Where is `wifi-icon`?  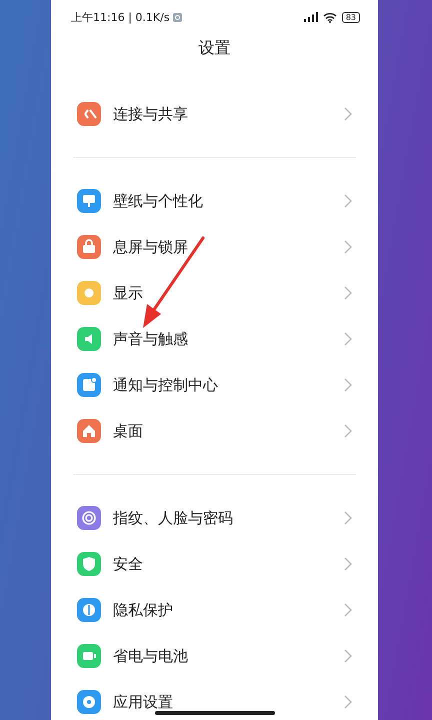 wifi-icon is located at coordinates (329, 17).